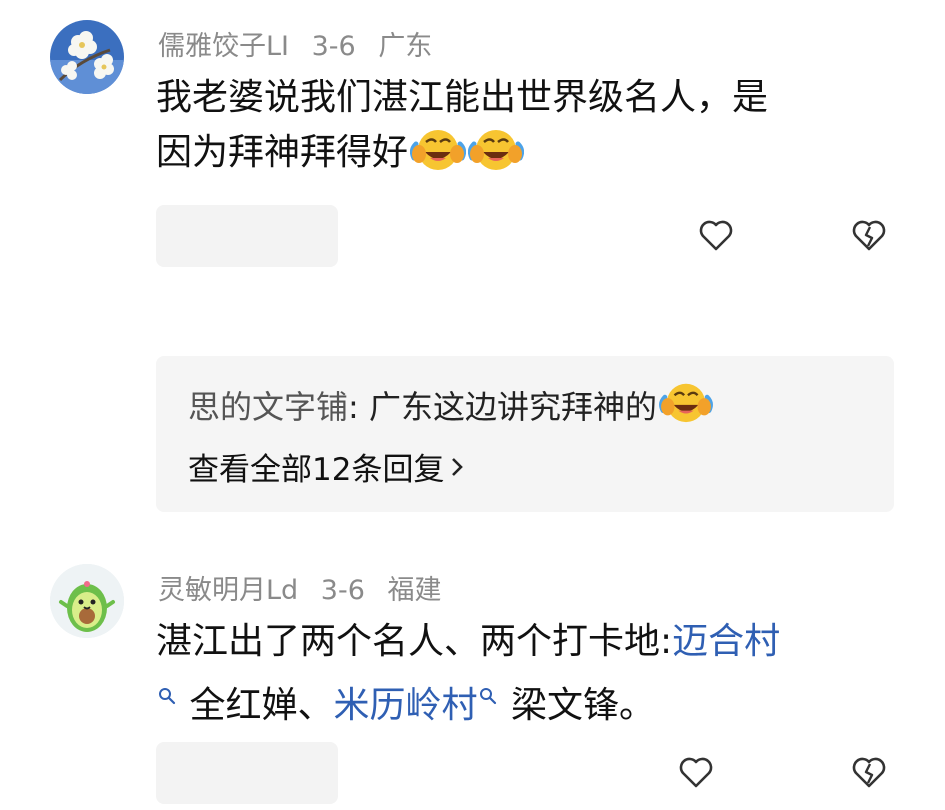  Describe the element at coordinates (526, 129) in the screenshot. I see `comment-text: 我老婆说我们湛江能出世界级名人，是 因为拜神拜得好` at that location.